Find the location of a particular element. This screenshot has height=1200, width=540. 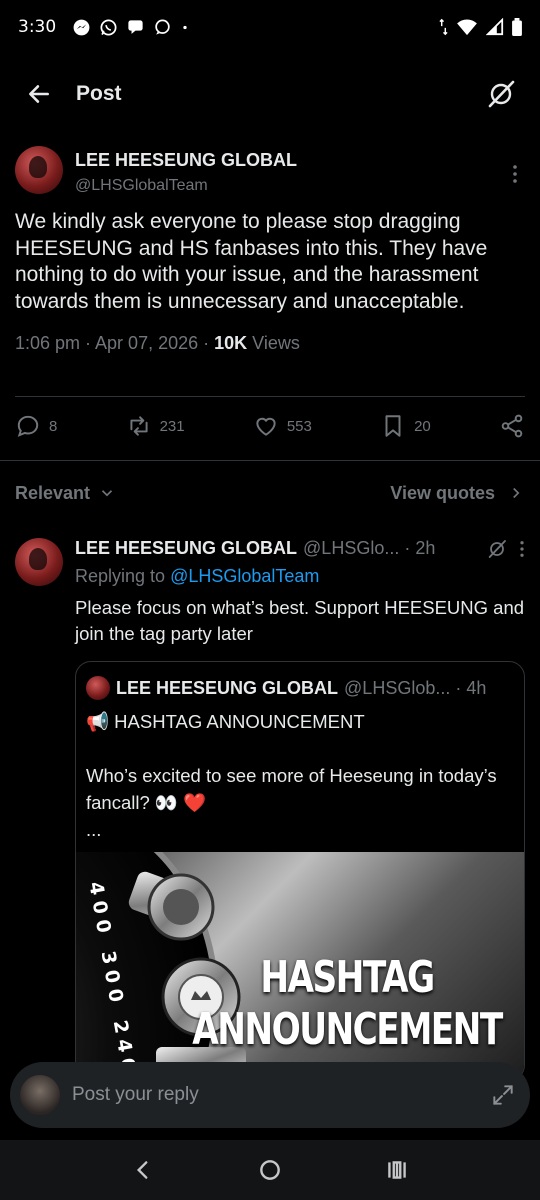

reply-author-row: LEE HEESEUNG GLOBAL @LHSGlo... · 2h is located at coordinates (300, 548).